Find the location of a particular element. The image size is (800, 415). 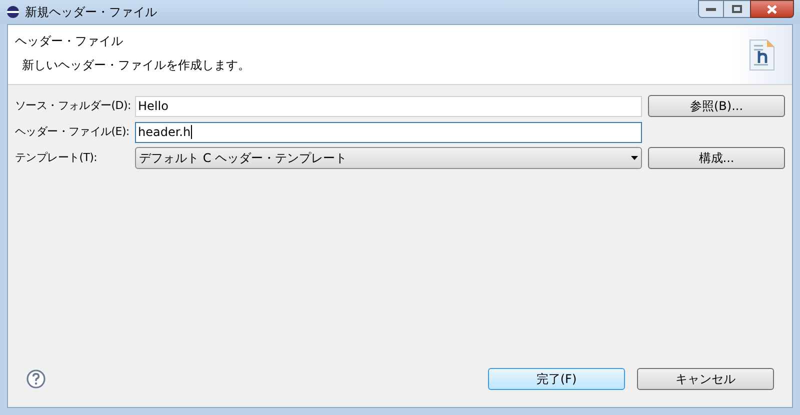

field-label: テンプレート(T): is located at coordinates (56, 158).